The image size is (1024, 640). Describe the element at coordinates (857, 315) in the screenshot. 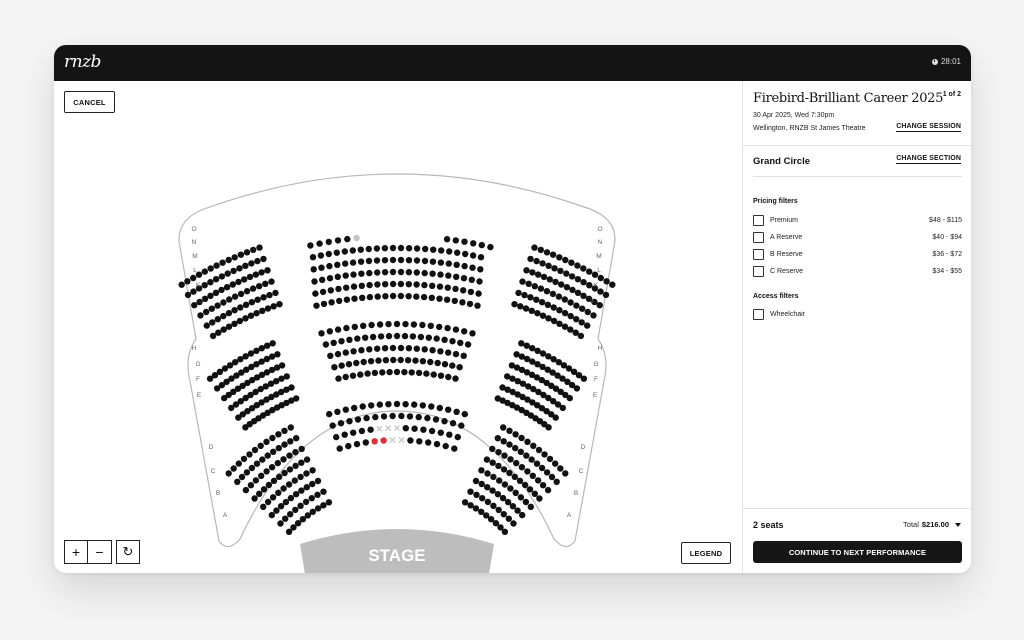

I see `filter-wheelchair: Wheelchair` at that location.